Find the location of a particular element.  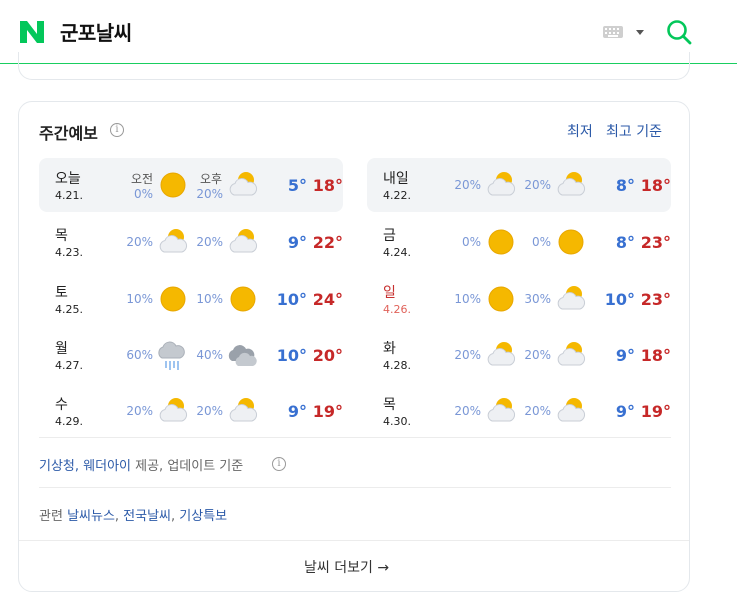

rain-icon is located at coordinates (171, 355).